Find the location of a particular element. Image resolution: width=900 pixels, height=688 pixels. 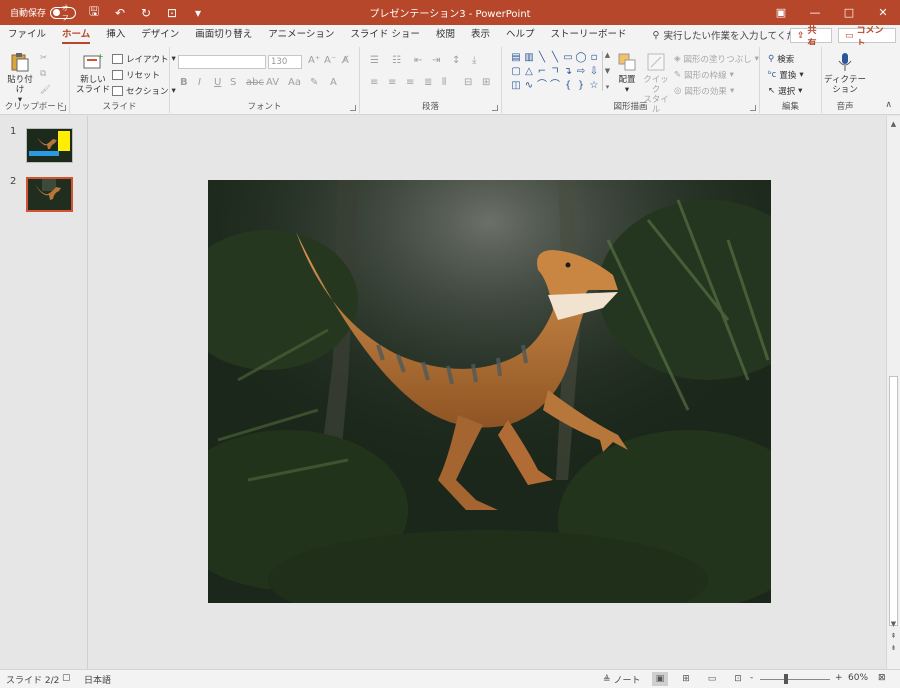

highlight-icon: ✎ is located at coordinates (314, 82).